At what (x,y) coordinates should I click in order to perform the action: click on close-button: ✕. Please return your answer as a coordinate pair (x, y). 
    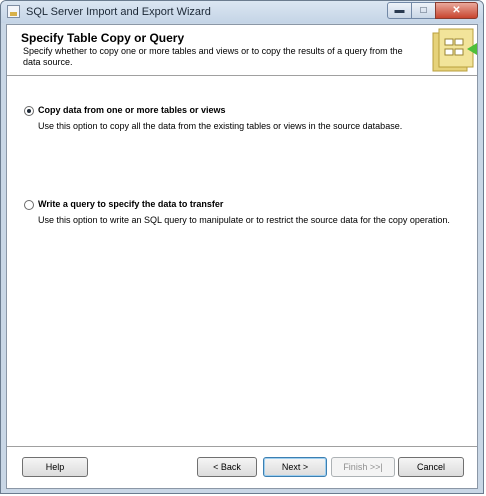
    Looking at the image, I should click on (456, 10).